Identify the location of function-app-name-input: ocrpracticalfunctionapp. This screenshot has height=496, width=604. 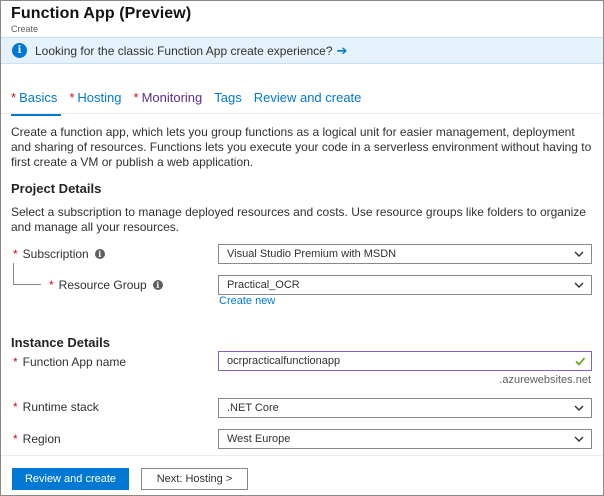
(405, 361).